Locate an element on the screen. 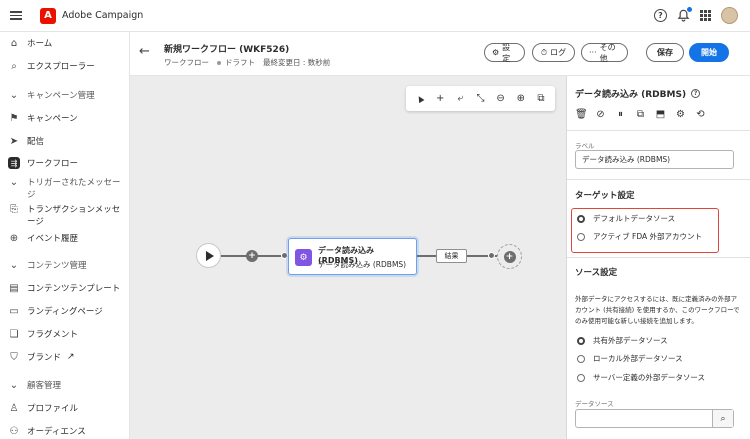 The image size is (750, 439). bell-icon is located at coordinates (685, 14).